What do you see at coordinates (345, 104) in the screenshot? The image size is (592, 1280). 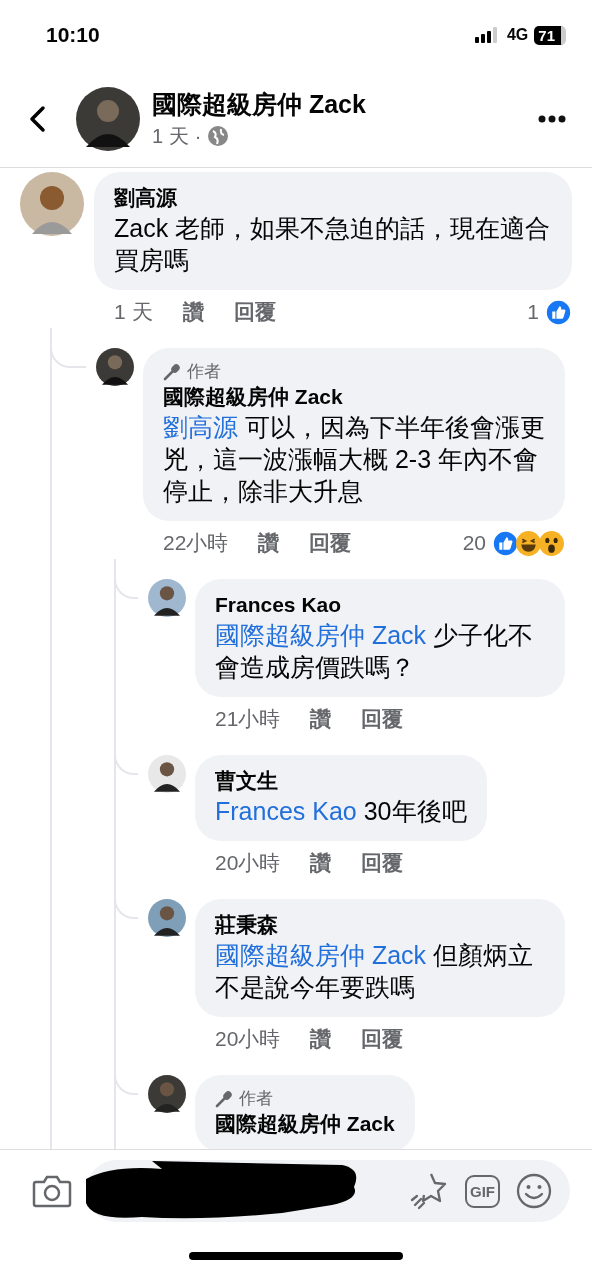 I see `page-title: 國際超級房仲 Zack` at bounding box center [345, 104].